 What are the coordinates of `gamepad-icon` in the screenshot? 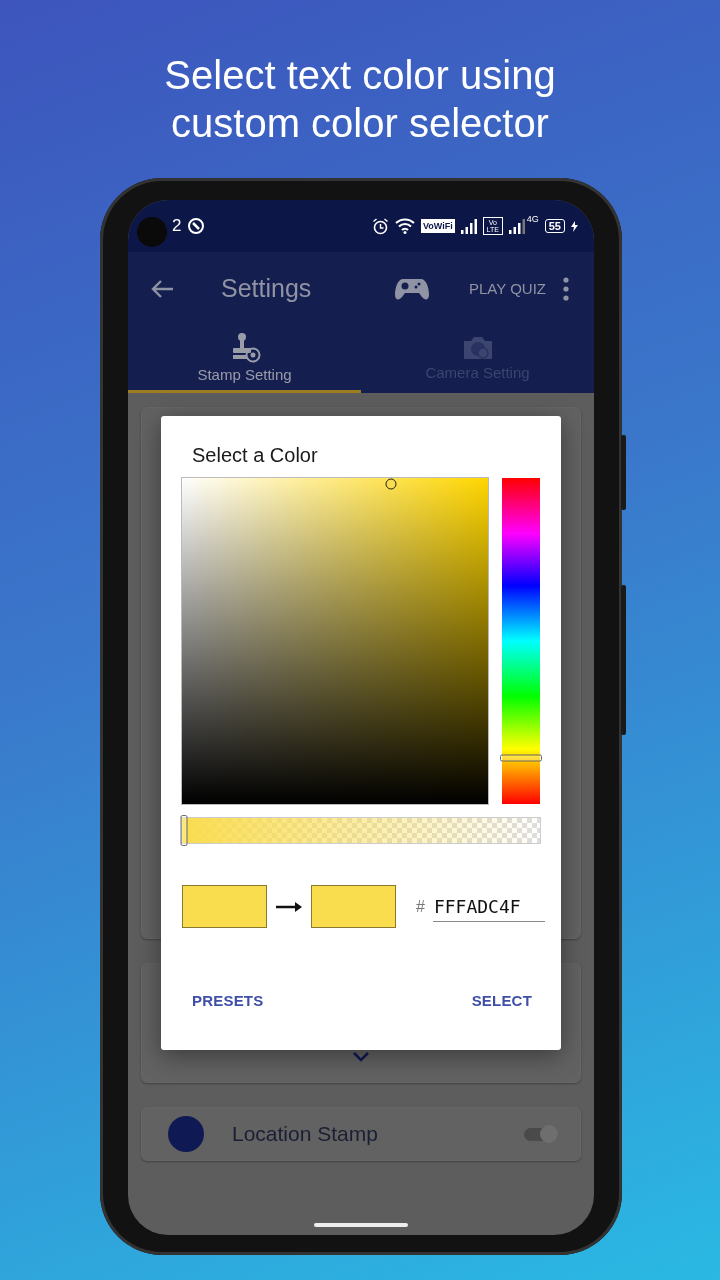 It's located at (412, 288).